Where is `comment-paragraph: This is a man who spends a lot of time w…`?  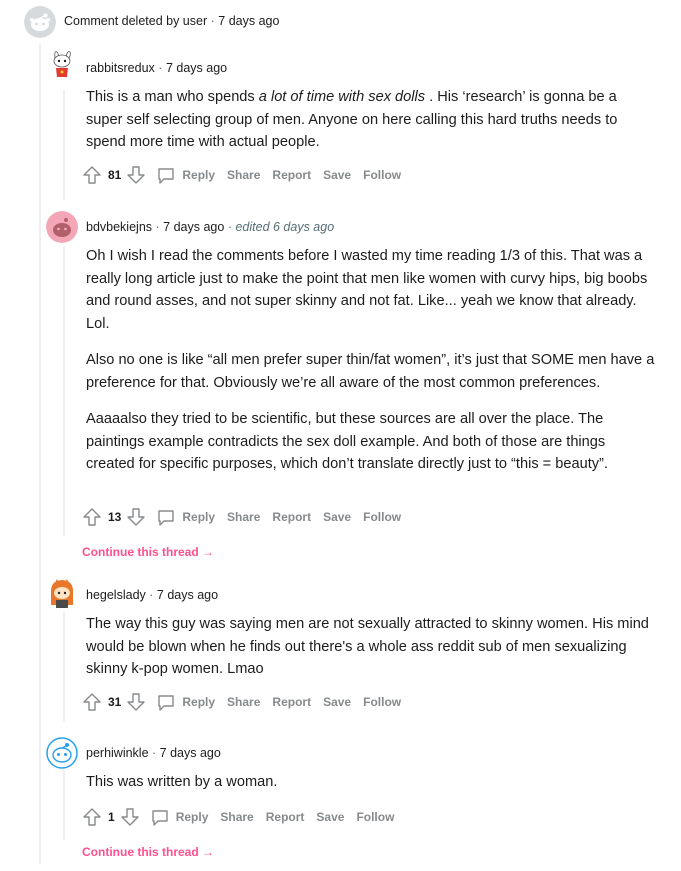 comment-paragraph: This is a man who spends a lot of time w… is located at coordinates (371, 120).